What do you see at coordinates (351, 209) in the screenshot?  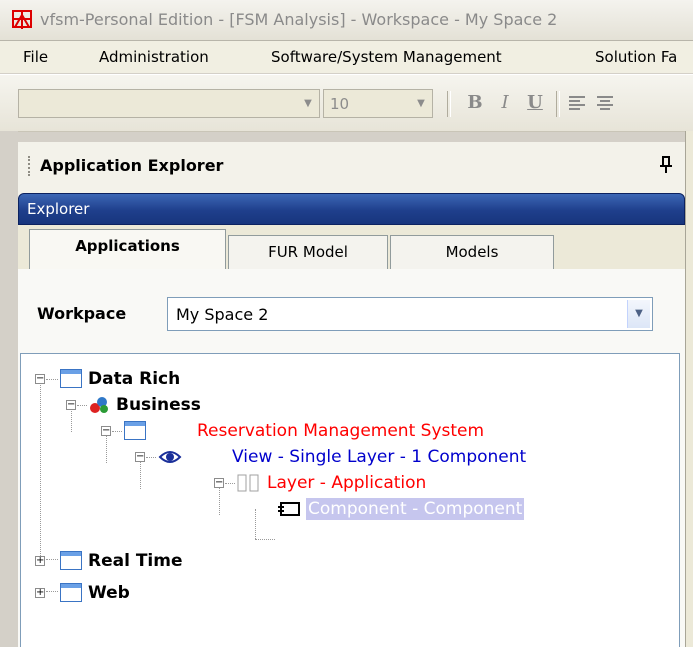 I see `explorer-bar: Explorer` at bounding box center [351, 209].